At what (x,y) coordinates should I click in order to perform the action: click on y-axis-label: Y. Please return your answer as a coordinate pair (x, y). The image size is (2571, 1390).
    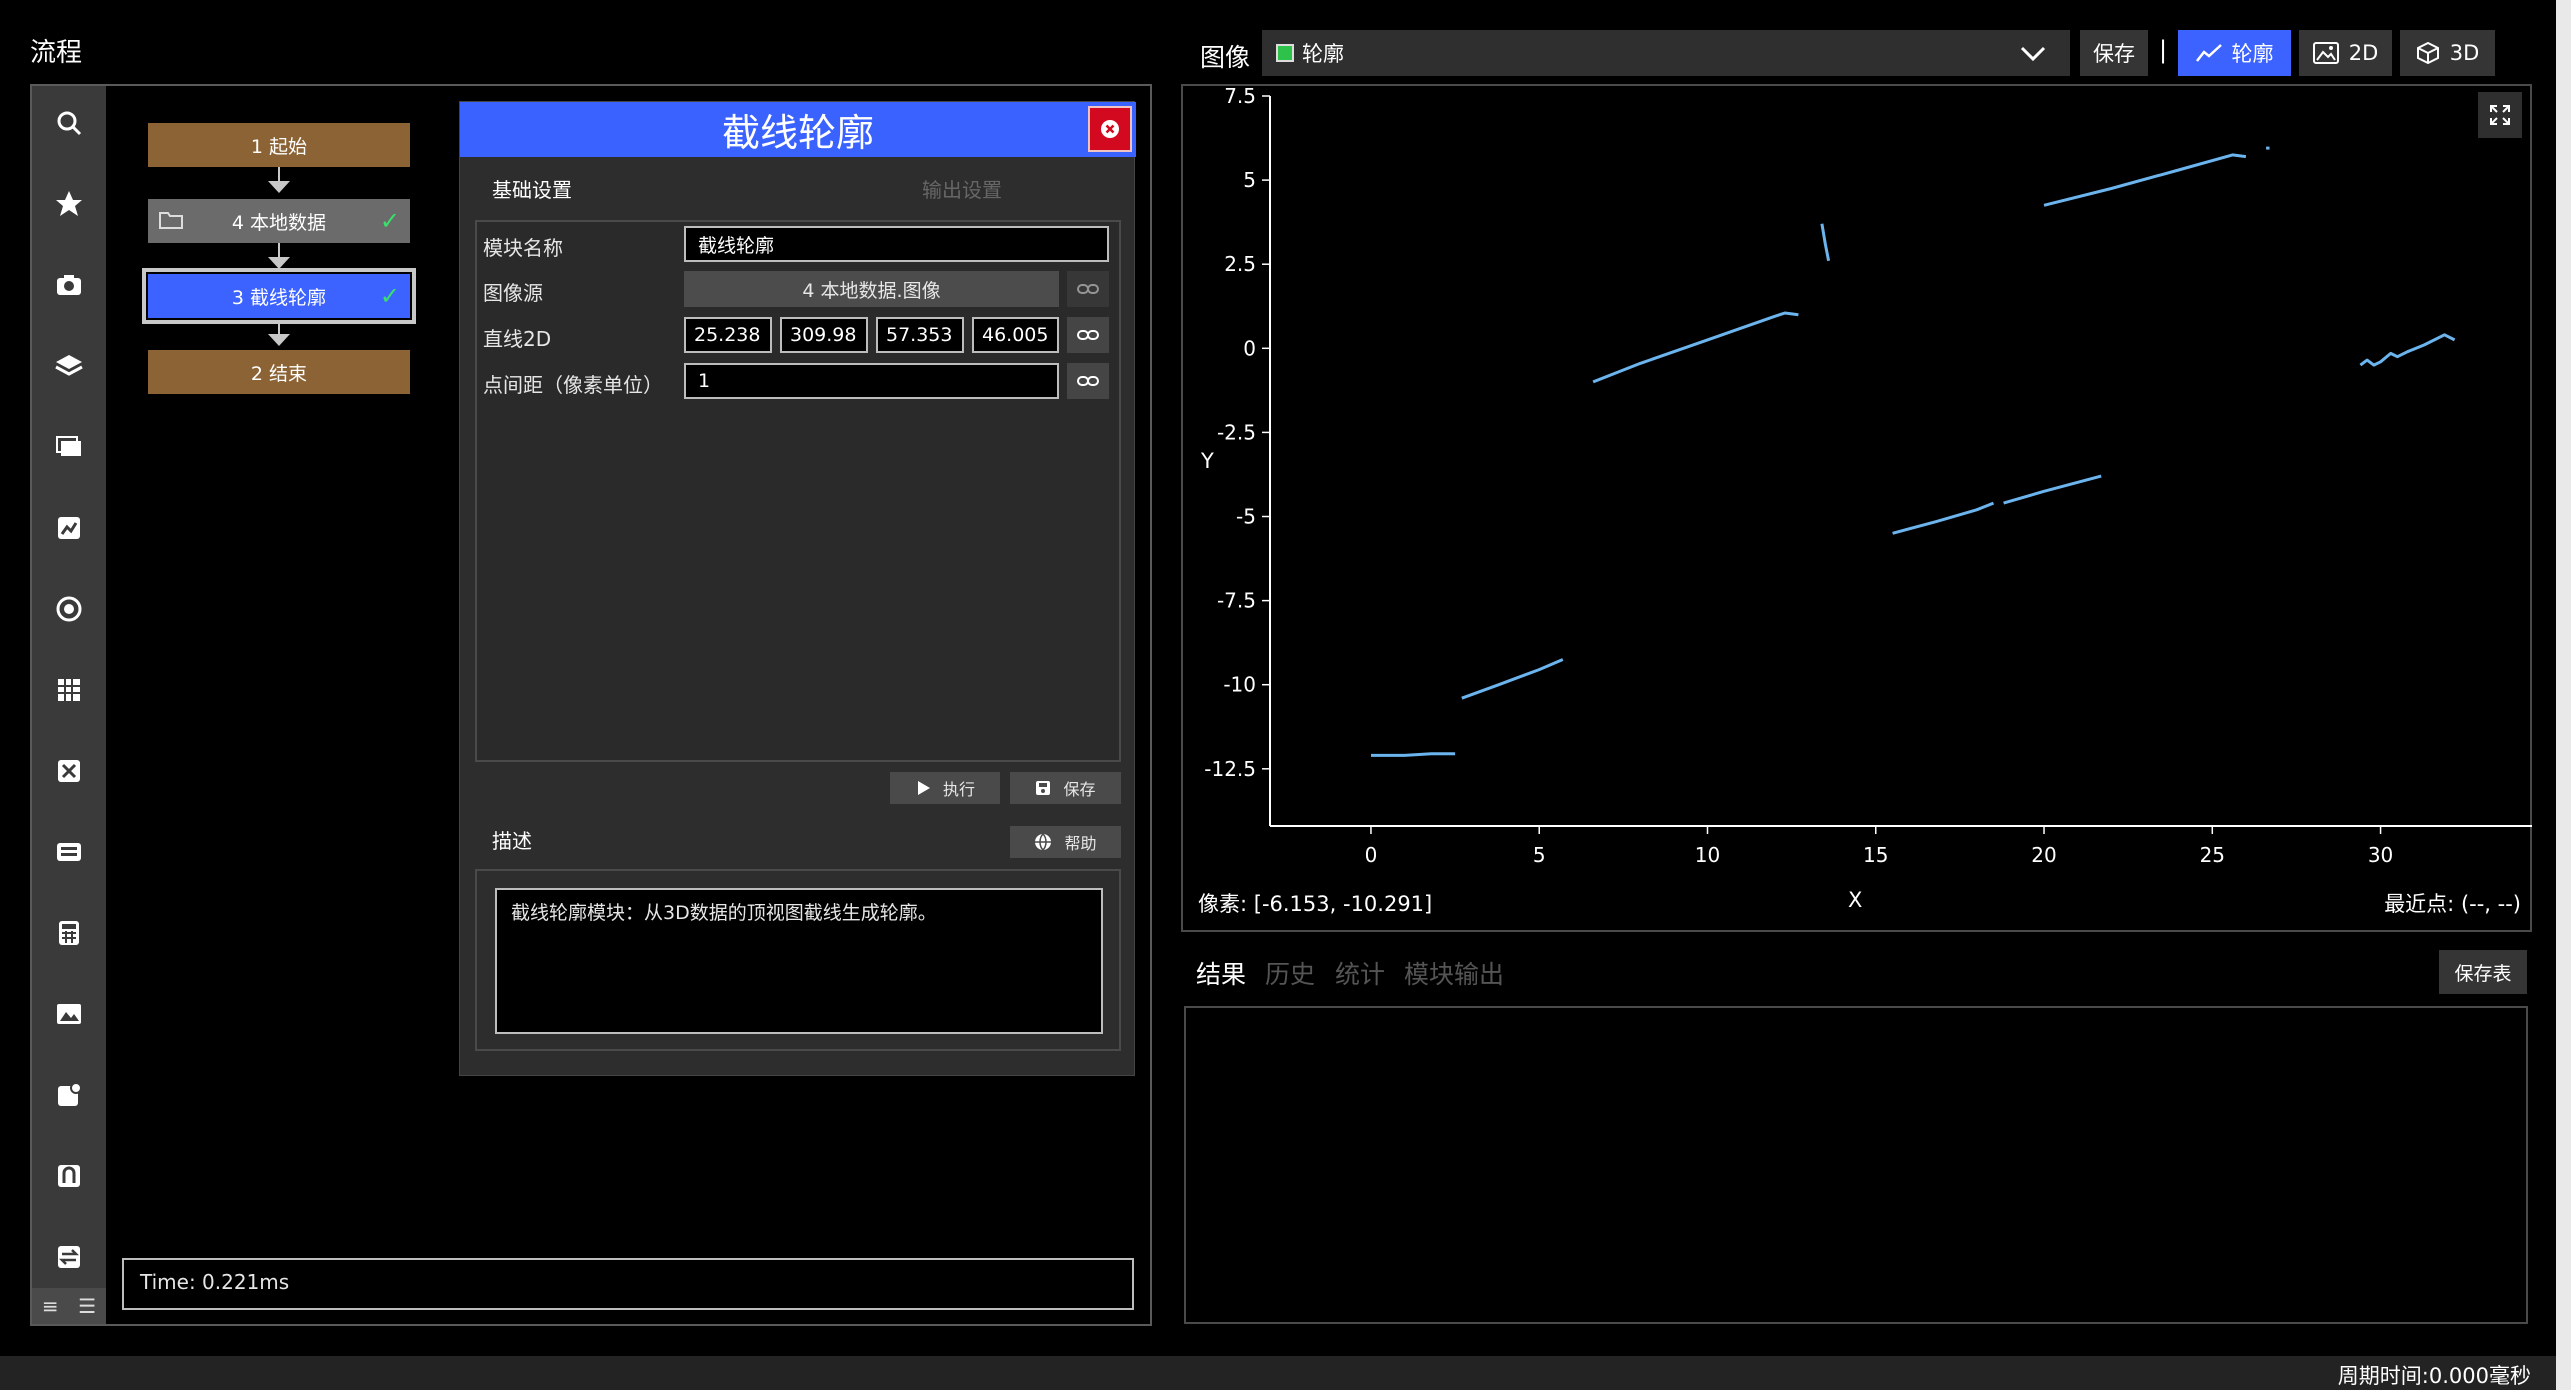
    Looking at the image, I should click on (1207, 461).